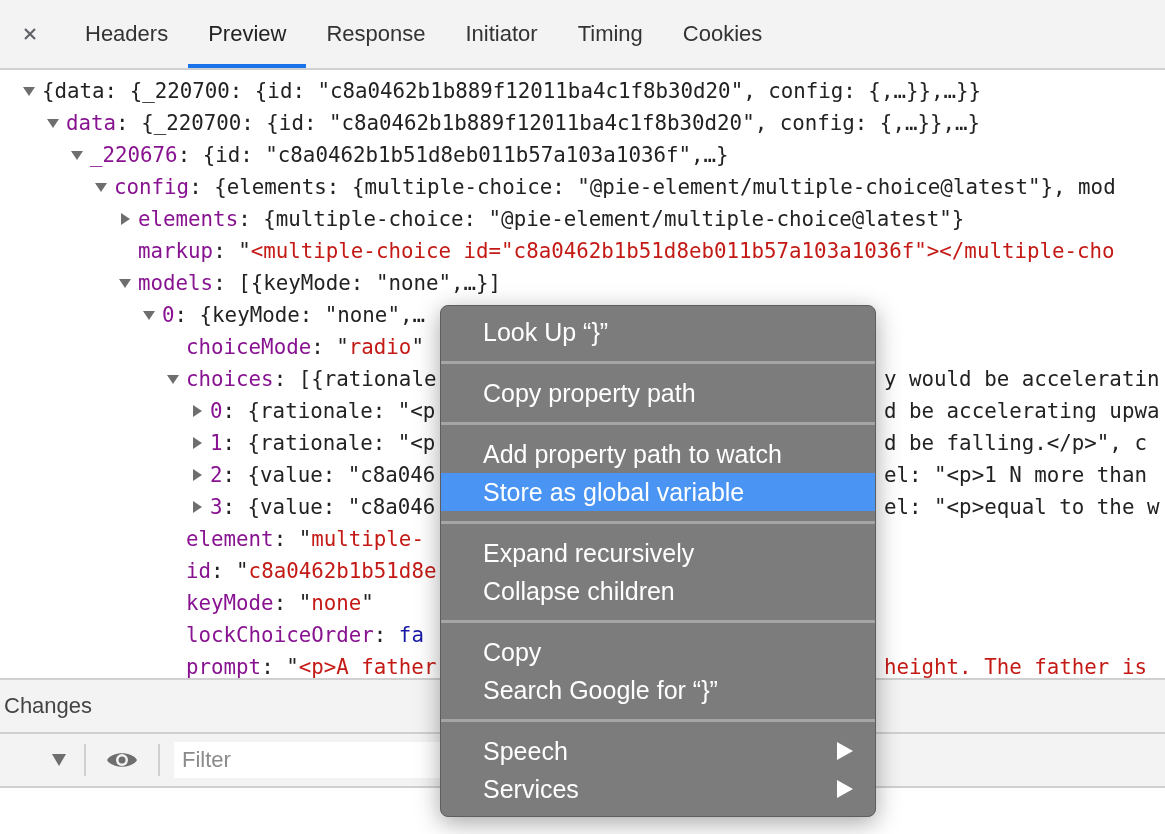 This screenshot has width=1165, height=834. I want to click on property-line: height. The father is, so click(1015, 667).